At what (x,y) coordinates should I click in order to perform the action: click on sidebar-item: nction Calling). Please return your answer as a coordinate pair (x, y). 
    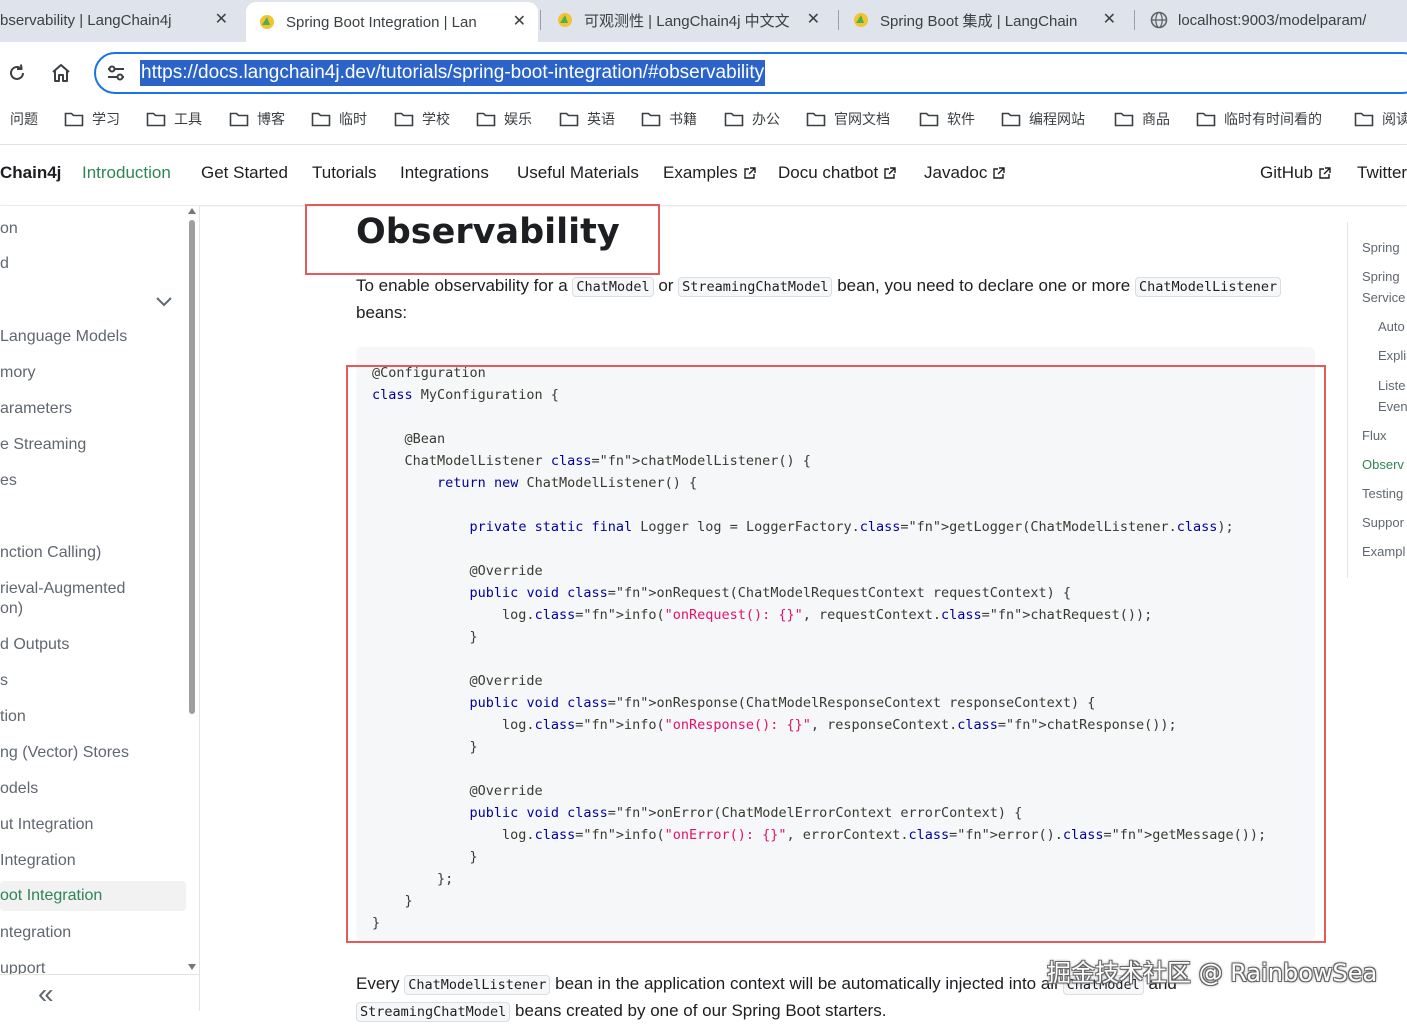
    Looking at the image, I should click on (50, 553).